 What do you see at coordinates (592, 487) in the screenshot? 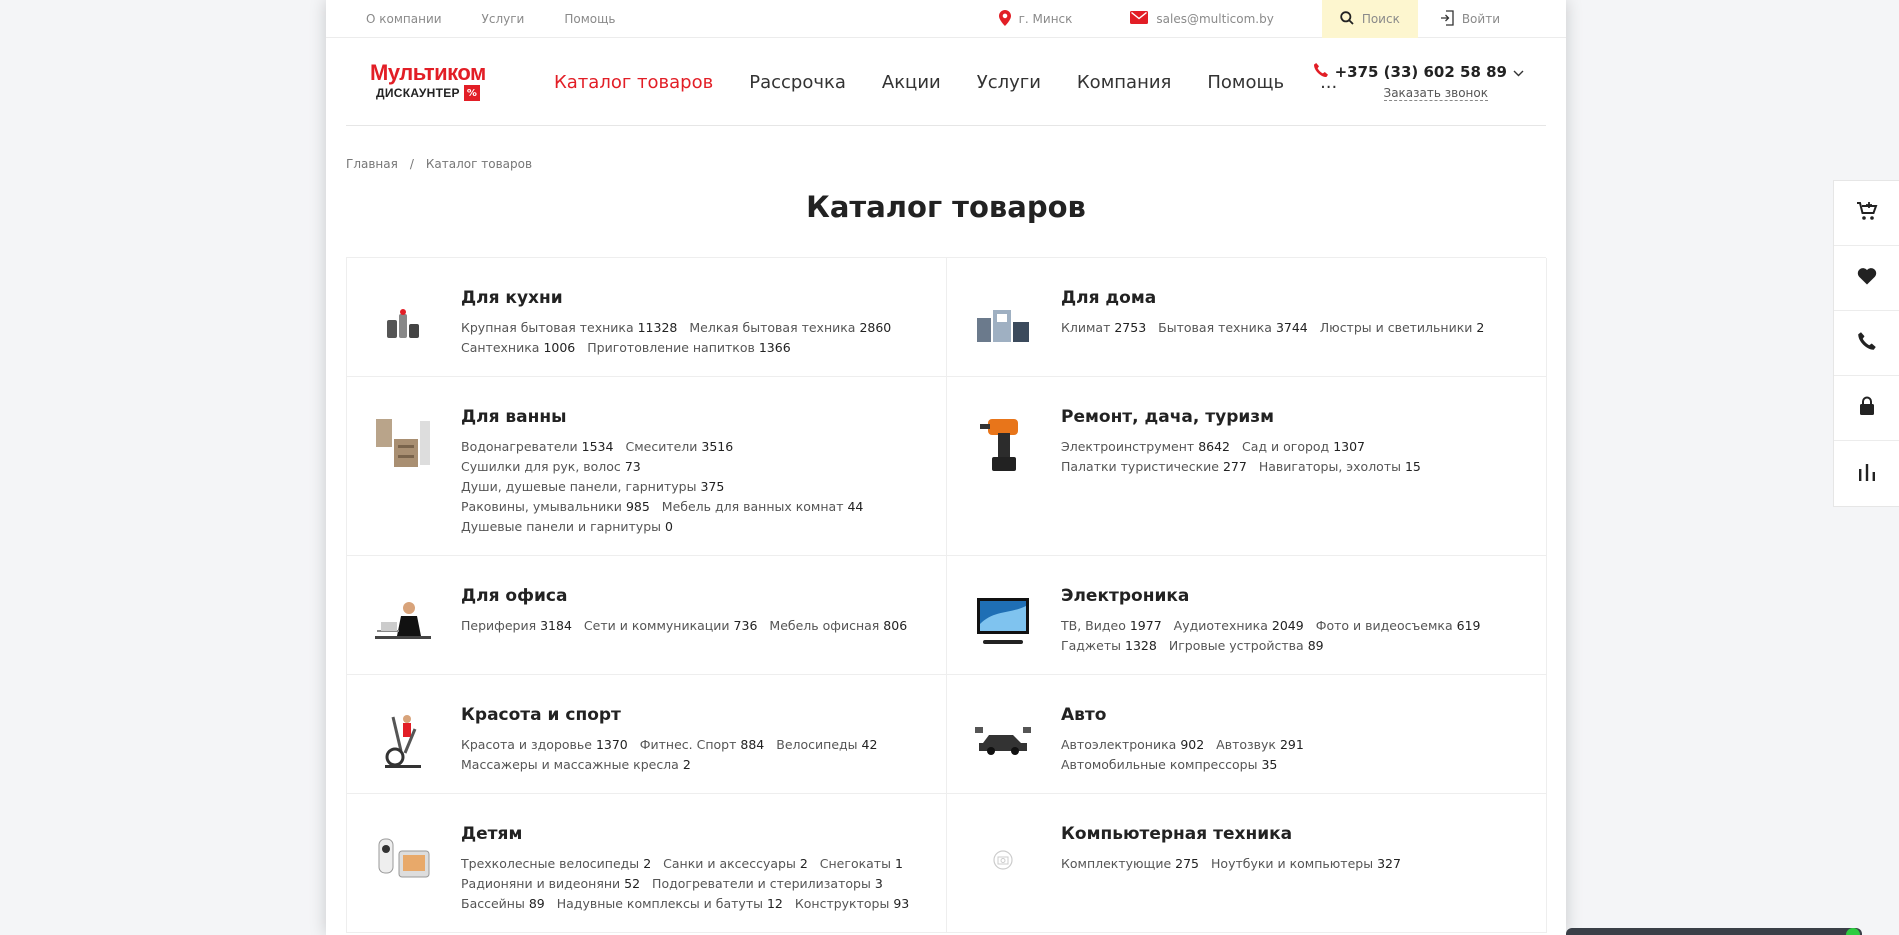
I see `subcategory-link: Души, душевые панели, гарнитуры 375` at bounding box center [592, 487].